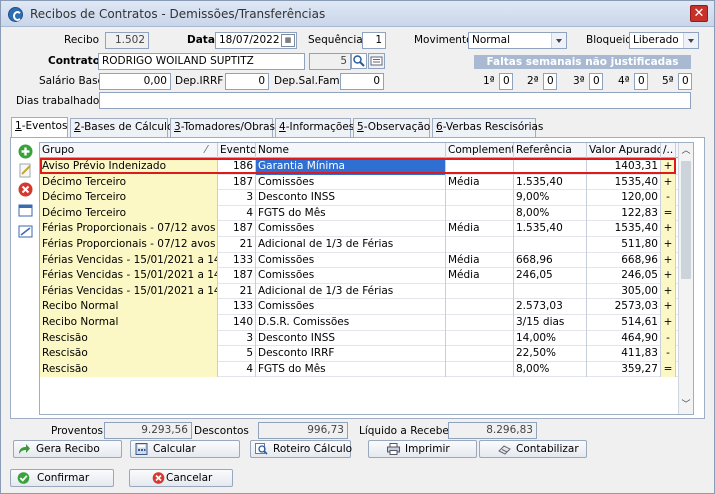 This screenshot has width=715, height=494. Describe the element at coordinates (351, 213) in the screenshot. I see `cell-nome: FGTS do Mês` at that location.